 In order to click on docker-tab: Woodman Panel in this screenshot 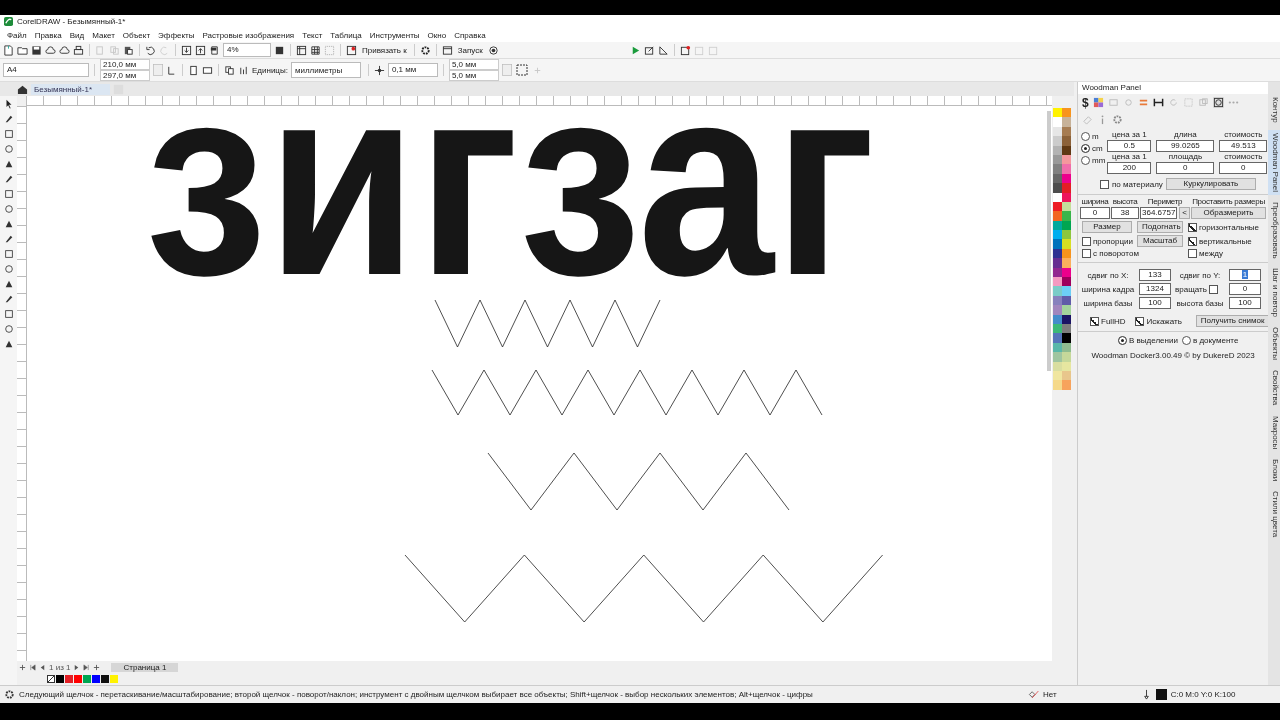, I will do `click(1274, 162)`.